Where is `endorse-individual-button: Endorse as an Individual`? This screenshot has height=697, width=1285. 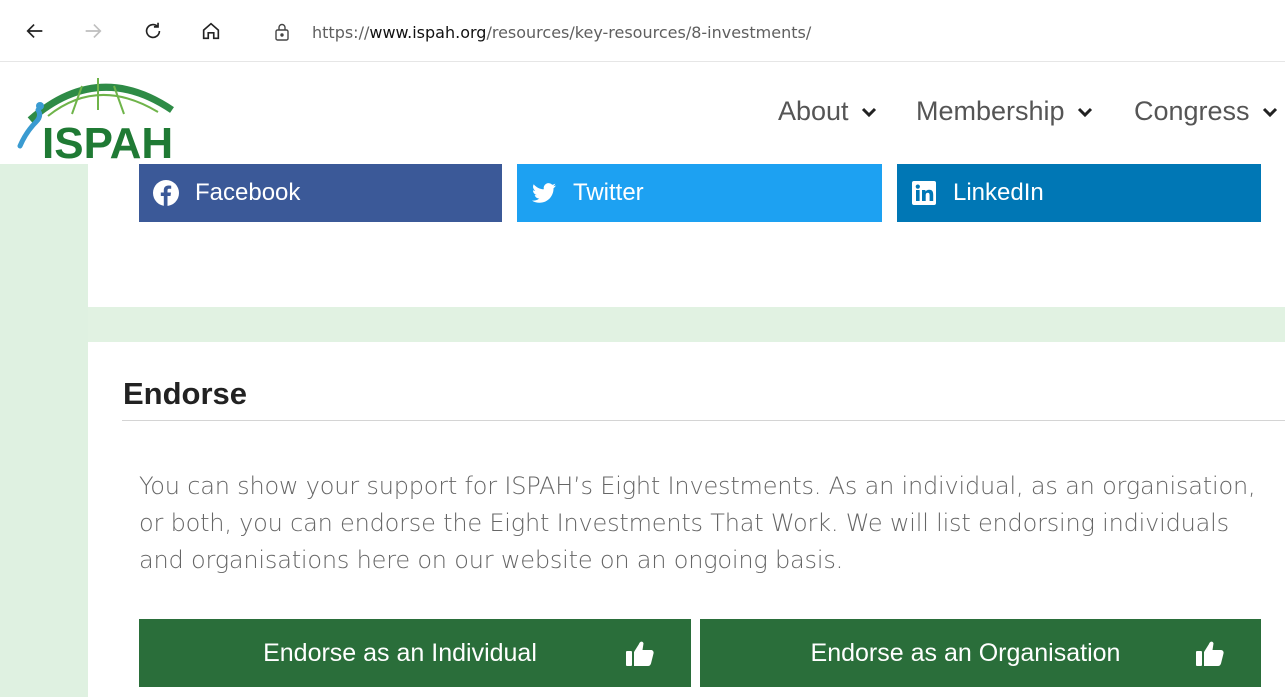 endorse-individual-button: Endorse as an Individual is located at coordinates (415, 653).